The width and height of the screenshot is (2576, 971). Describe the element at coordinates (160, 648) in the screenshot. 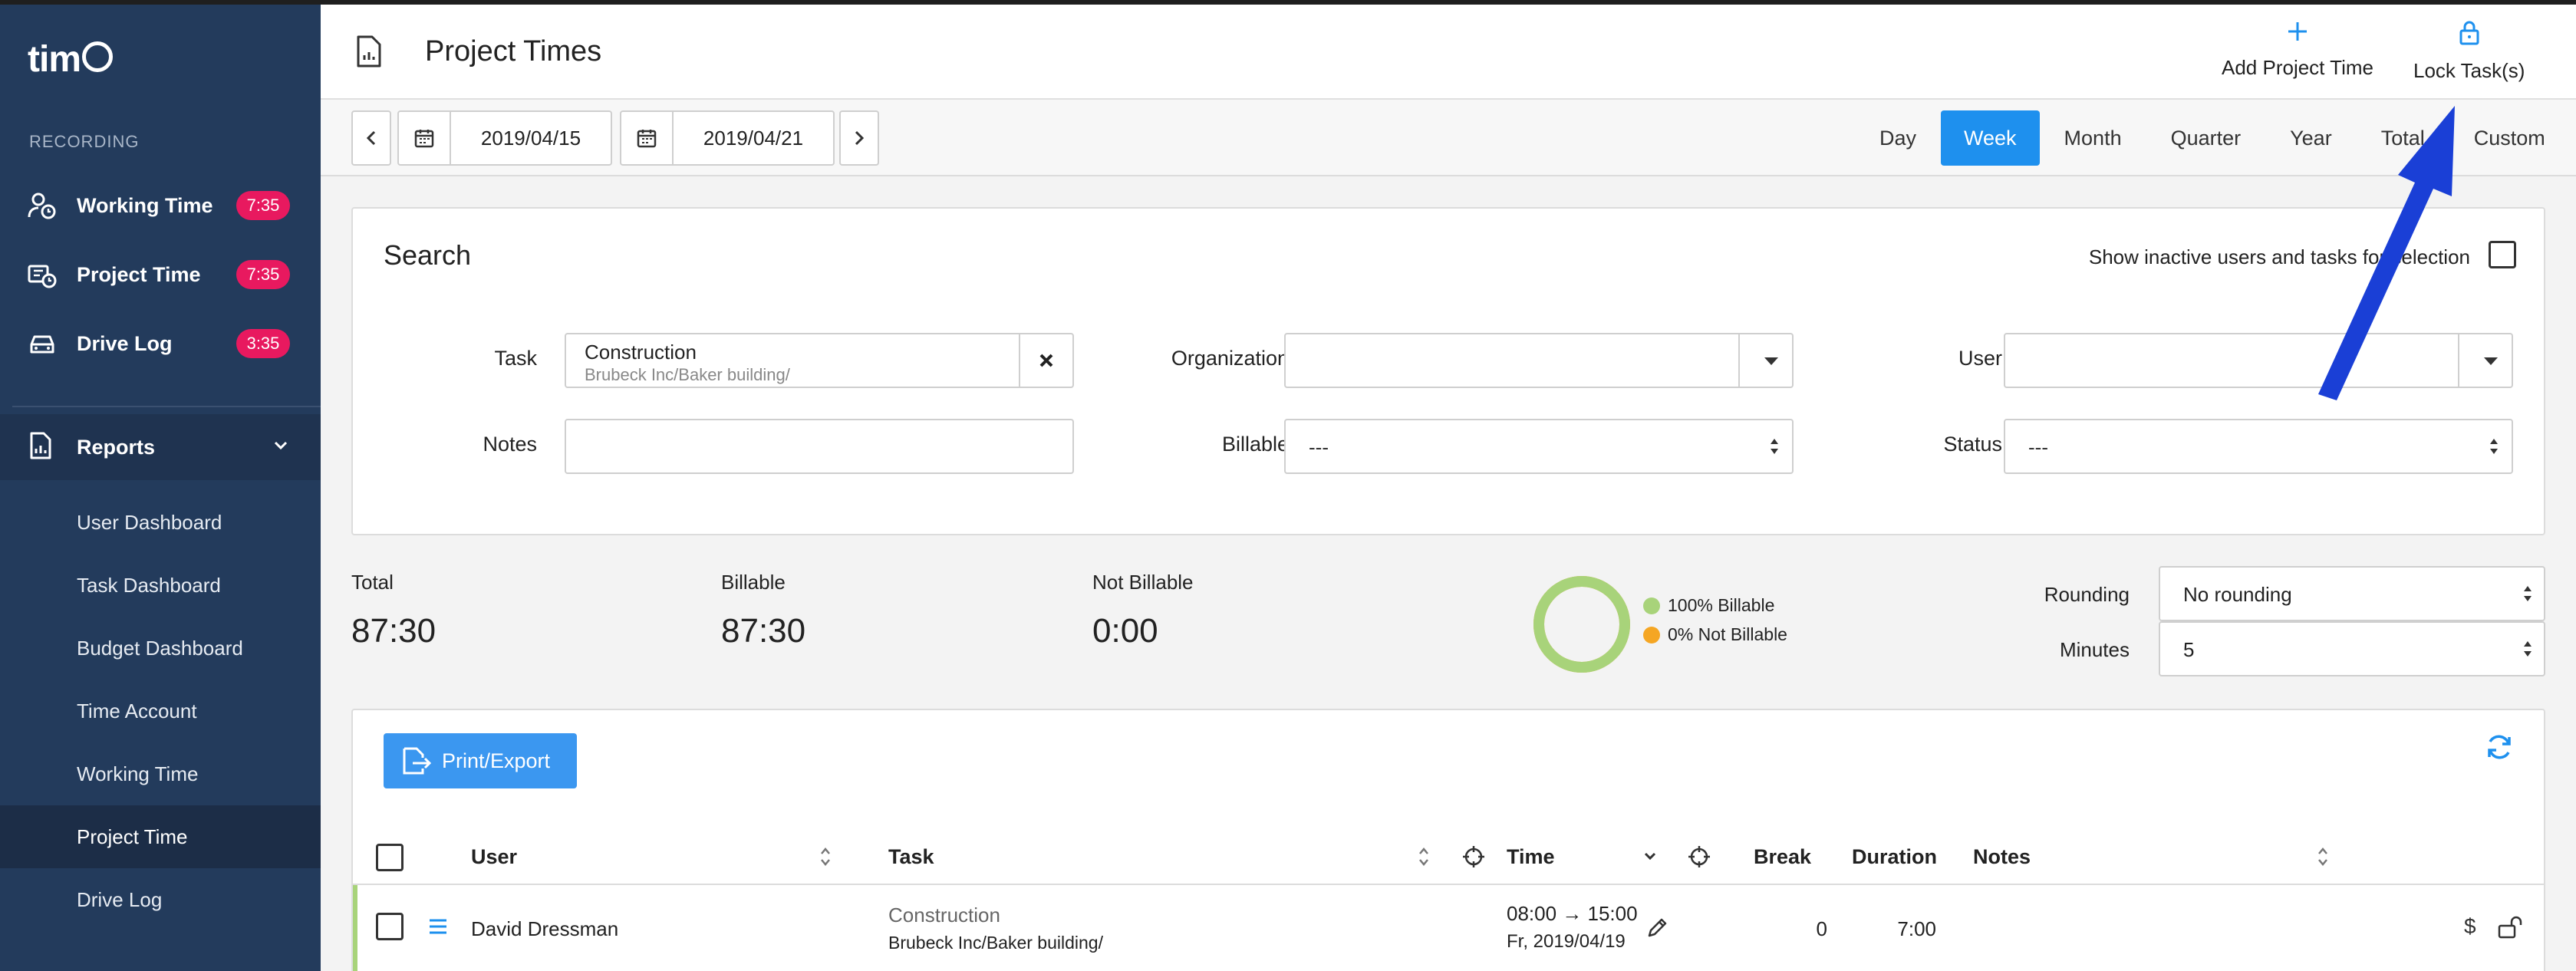

I see `sidebar-item-budget-dashboard: Budget Dashboard` at that location.